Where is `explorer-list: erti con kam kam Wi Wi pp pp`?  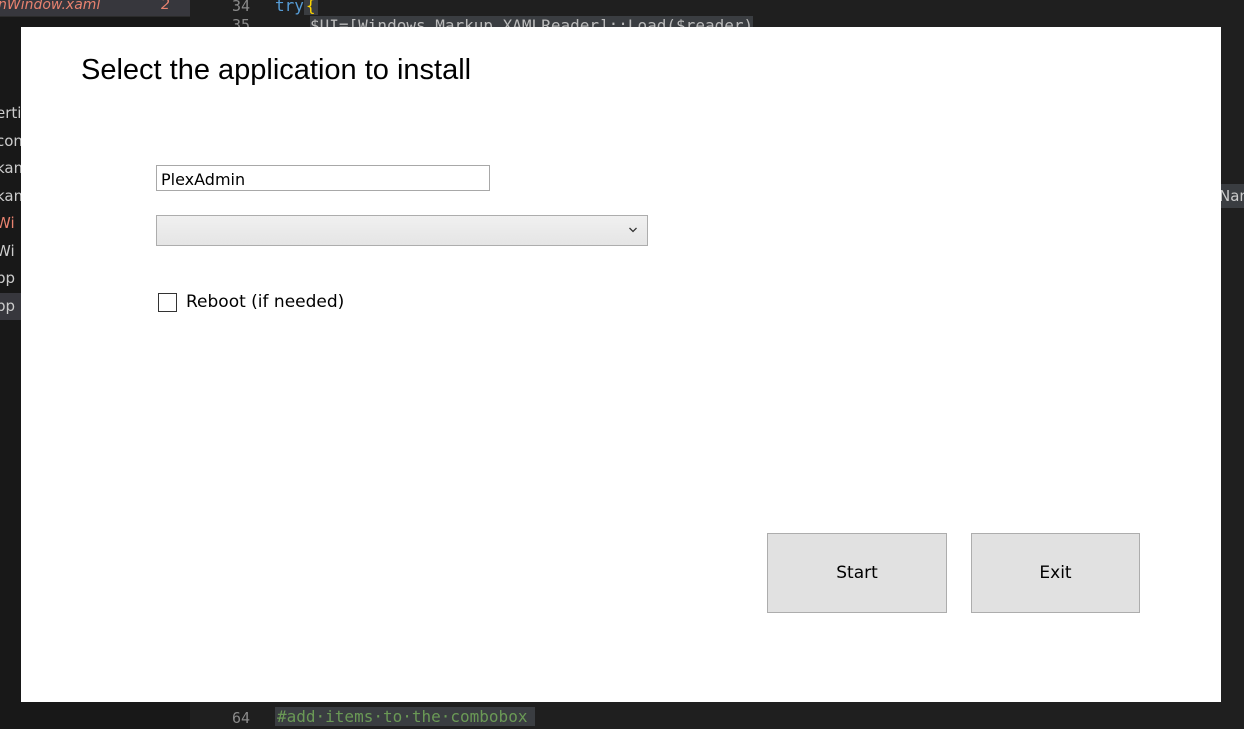
explorer-list: erti con kam kam Wi Wi pp pp is located at coordinates (11, 210).